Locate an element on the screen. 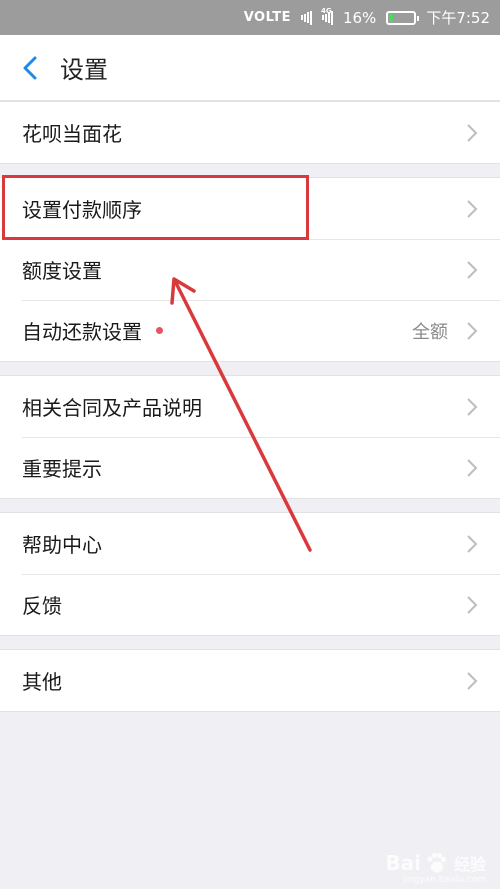 The width and height of the screenshot is (500, 889). settings-item-feedback: 反馈 is located at coordinates (250, 604).